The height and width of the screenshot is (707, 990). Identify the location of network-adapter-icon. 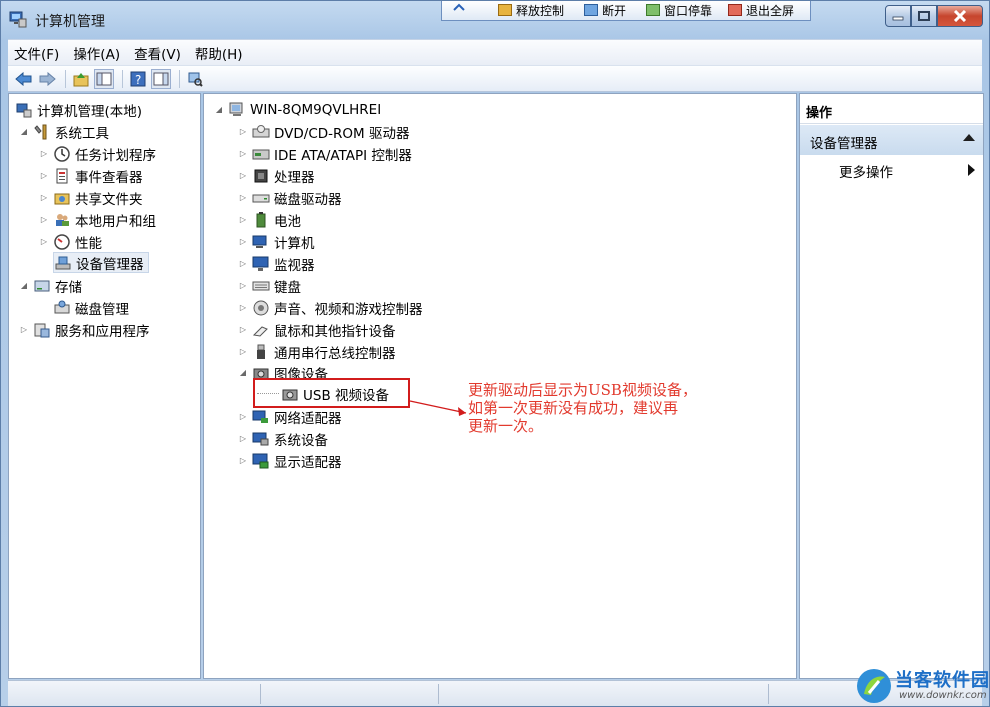
(261, 417).